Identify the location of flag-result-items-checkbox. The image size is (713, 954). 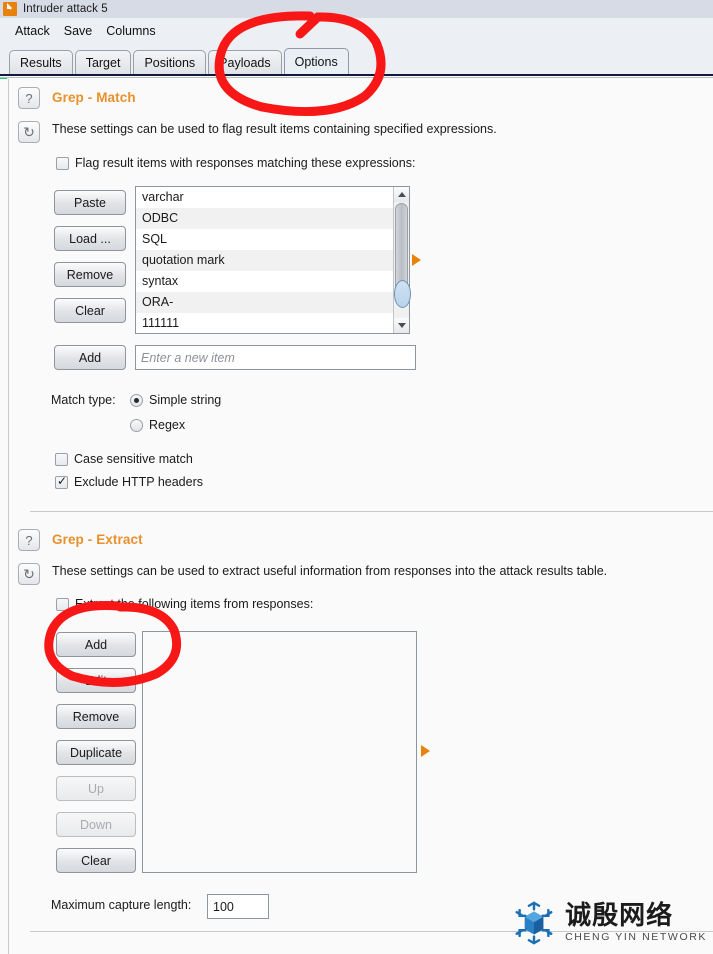
(62, 163).